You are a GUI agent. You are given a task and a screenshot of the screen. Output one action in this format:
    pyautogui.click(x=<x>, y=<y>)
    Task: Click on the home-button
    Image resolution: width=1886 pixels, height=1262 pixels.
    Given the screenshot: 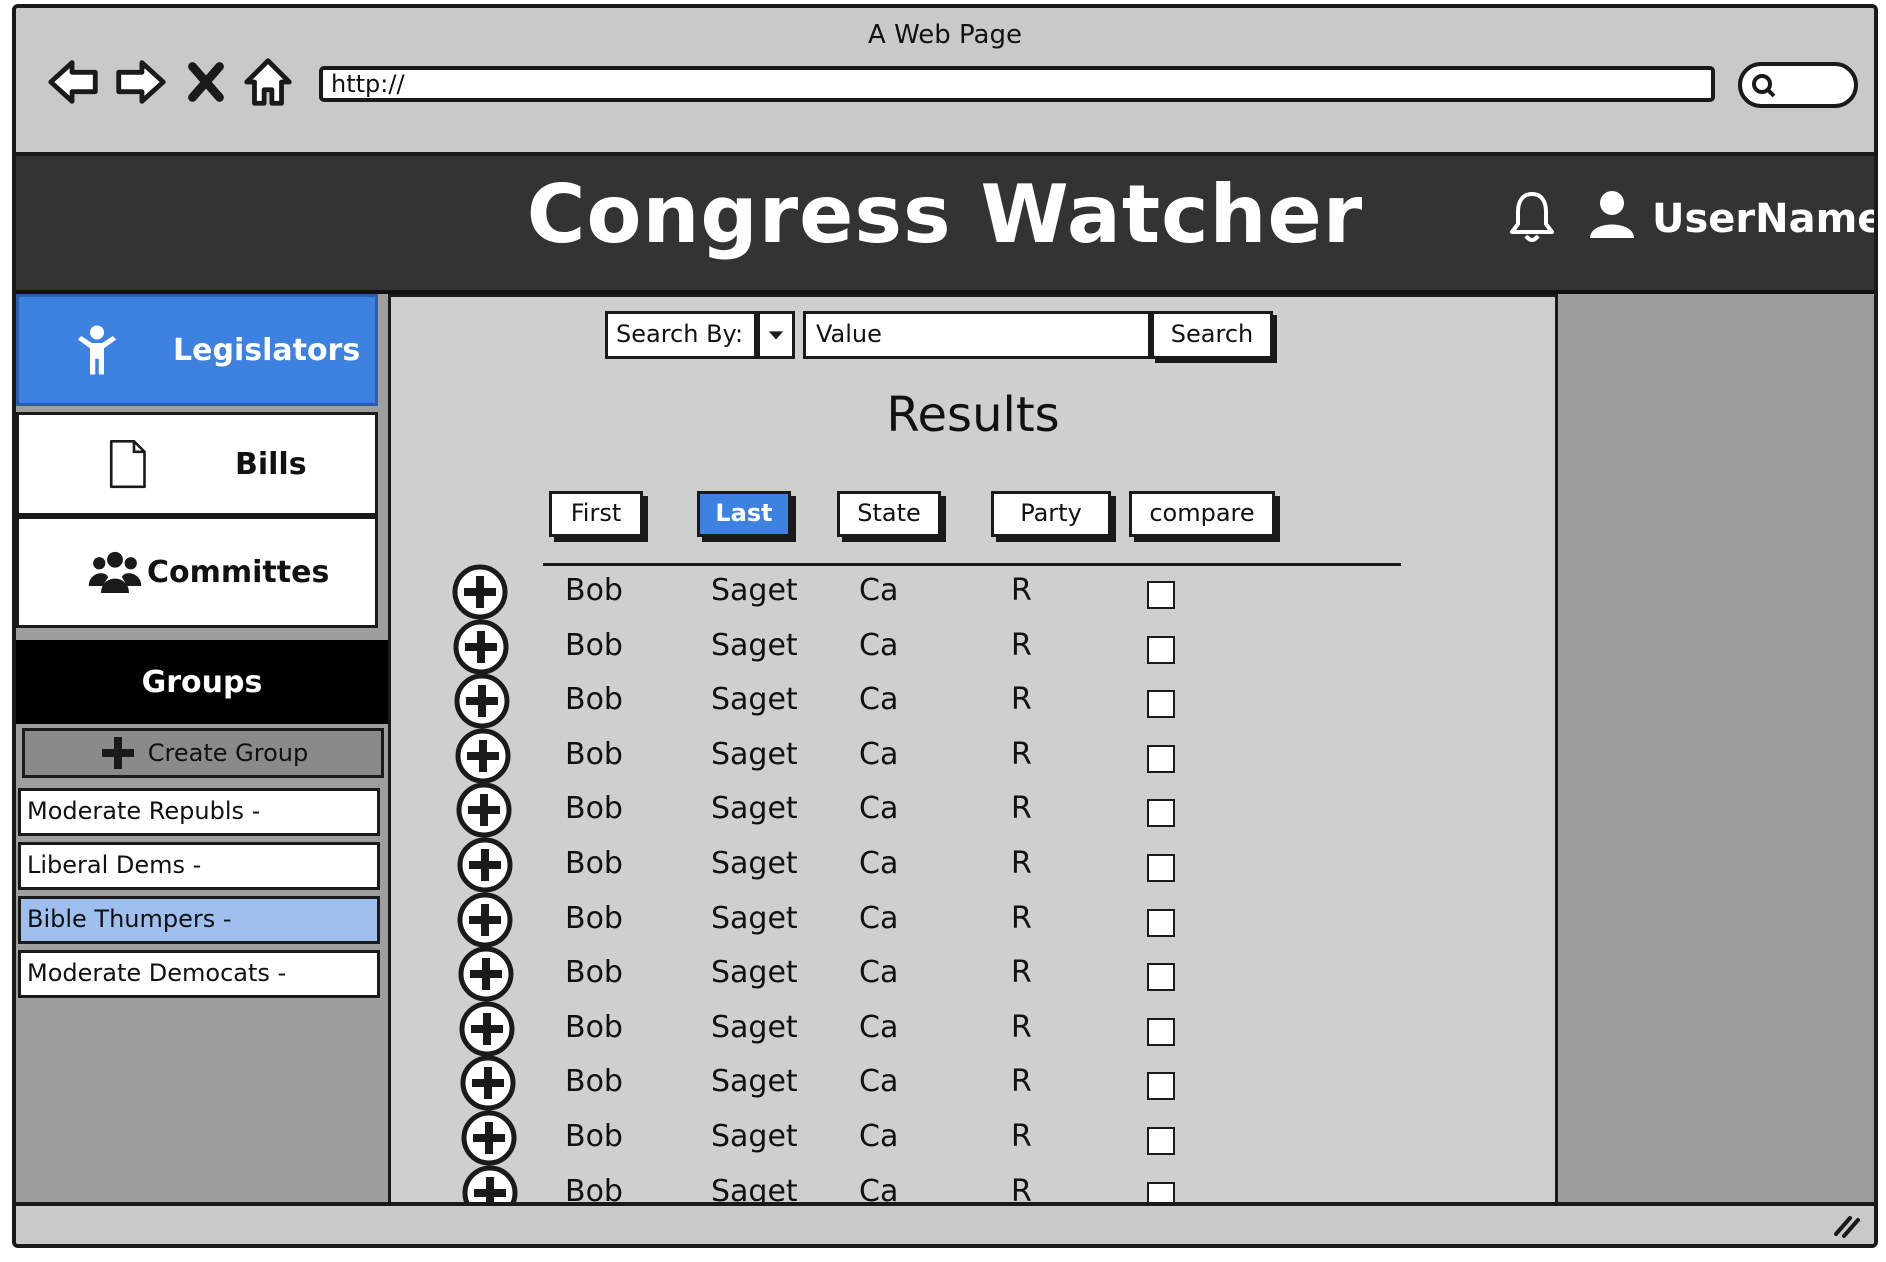 What is the action you would take?
    pyautogui.click(x=268, y=82)
    